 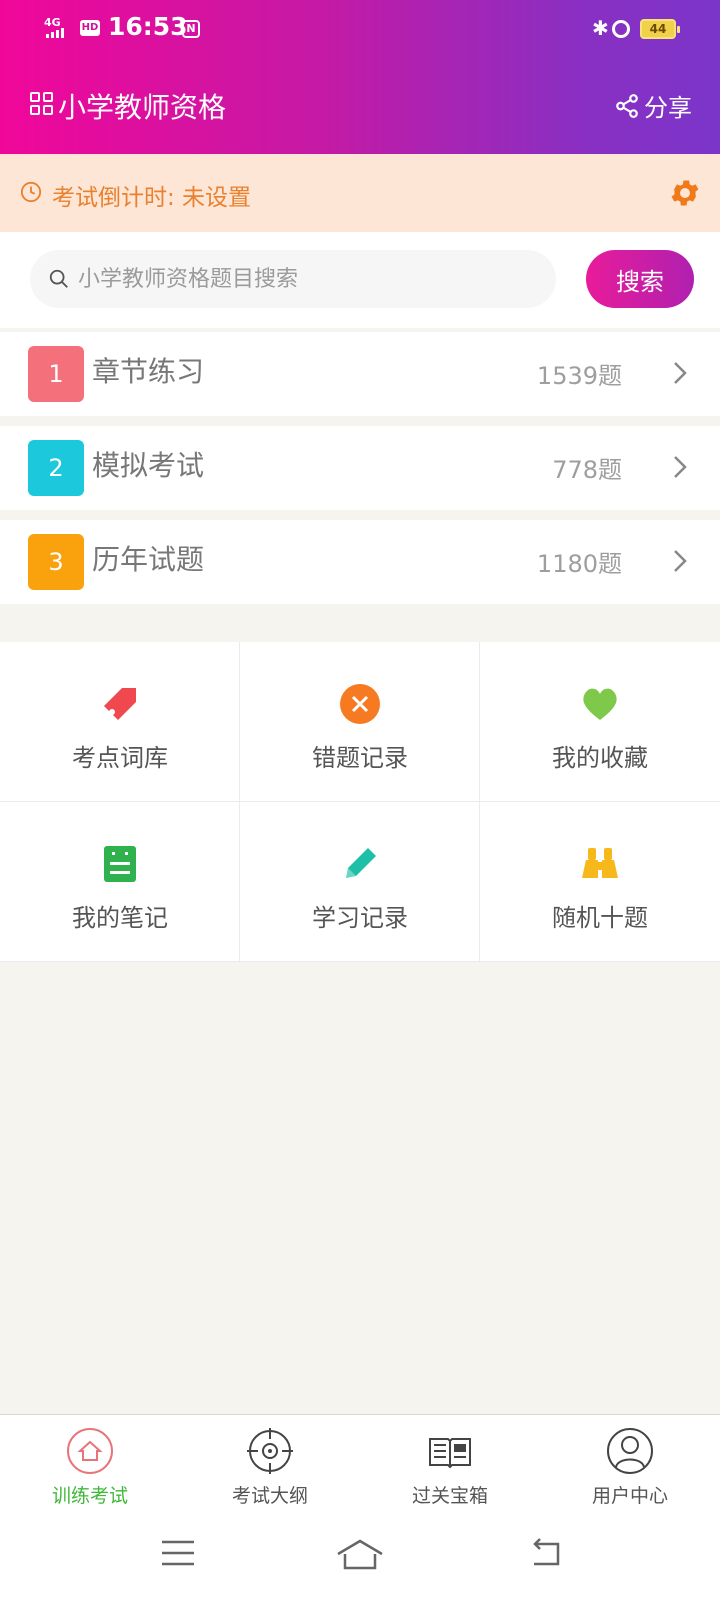 What do you see at coordinates (449, 1496) in the screenshot?
I see `tab-label: 过关宝箱` at bounding box center [449, 1496].